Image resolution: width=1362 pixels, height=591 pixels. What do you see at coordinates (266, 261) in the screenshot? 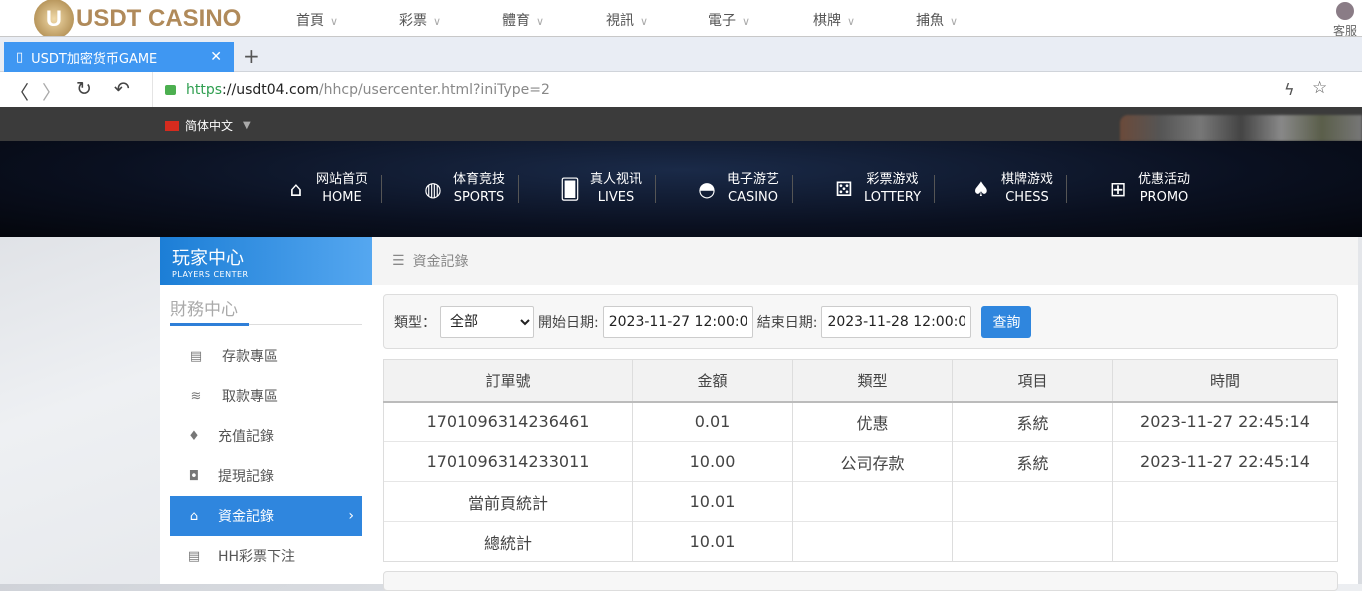
I see `players-center-header: 玩家中心 PLAYERS CENTER` at bounding box center [266, 261].